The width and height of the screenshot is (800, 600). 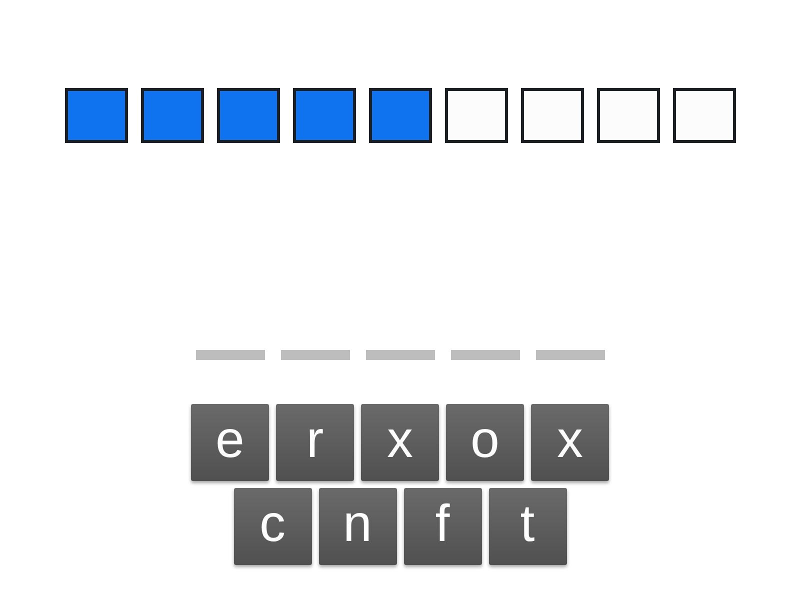 I want to click on letter-tile: t, so click(x=527, y=526).